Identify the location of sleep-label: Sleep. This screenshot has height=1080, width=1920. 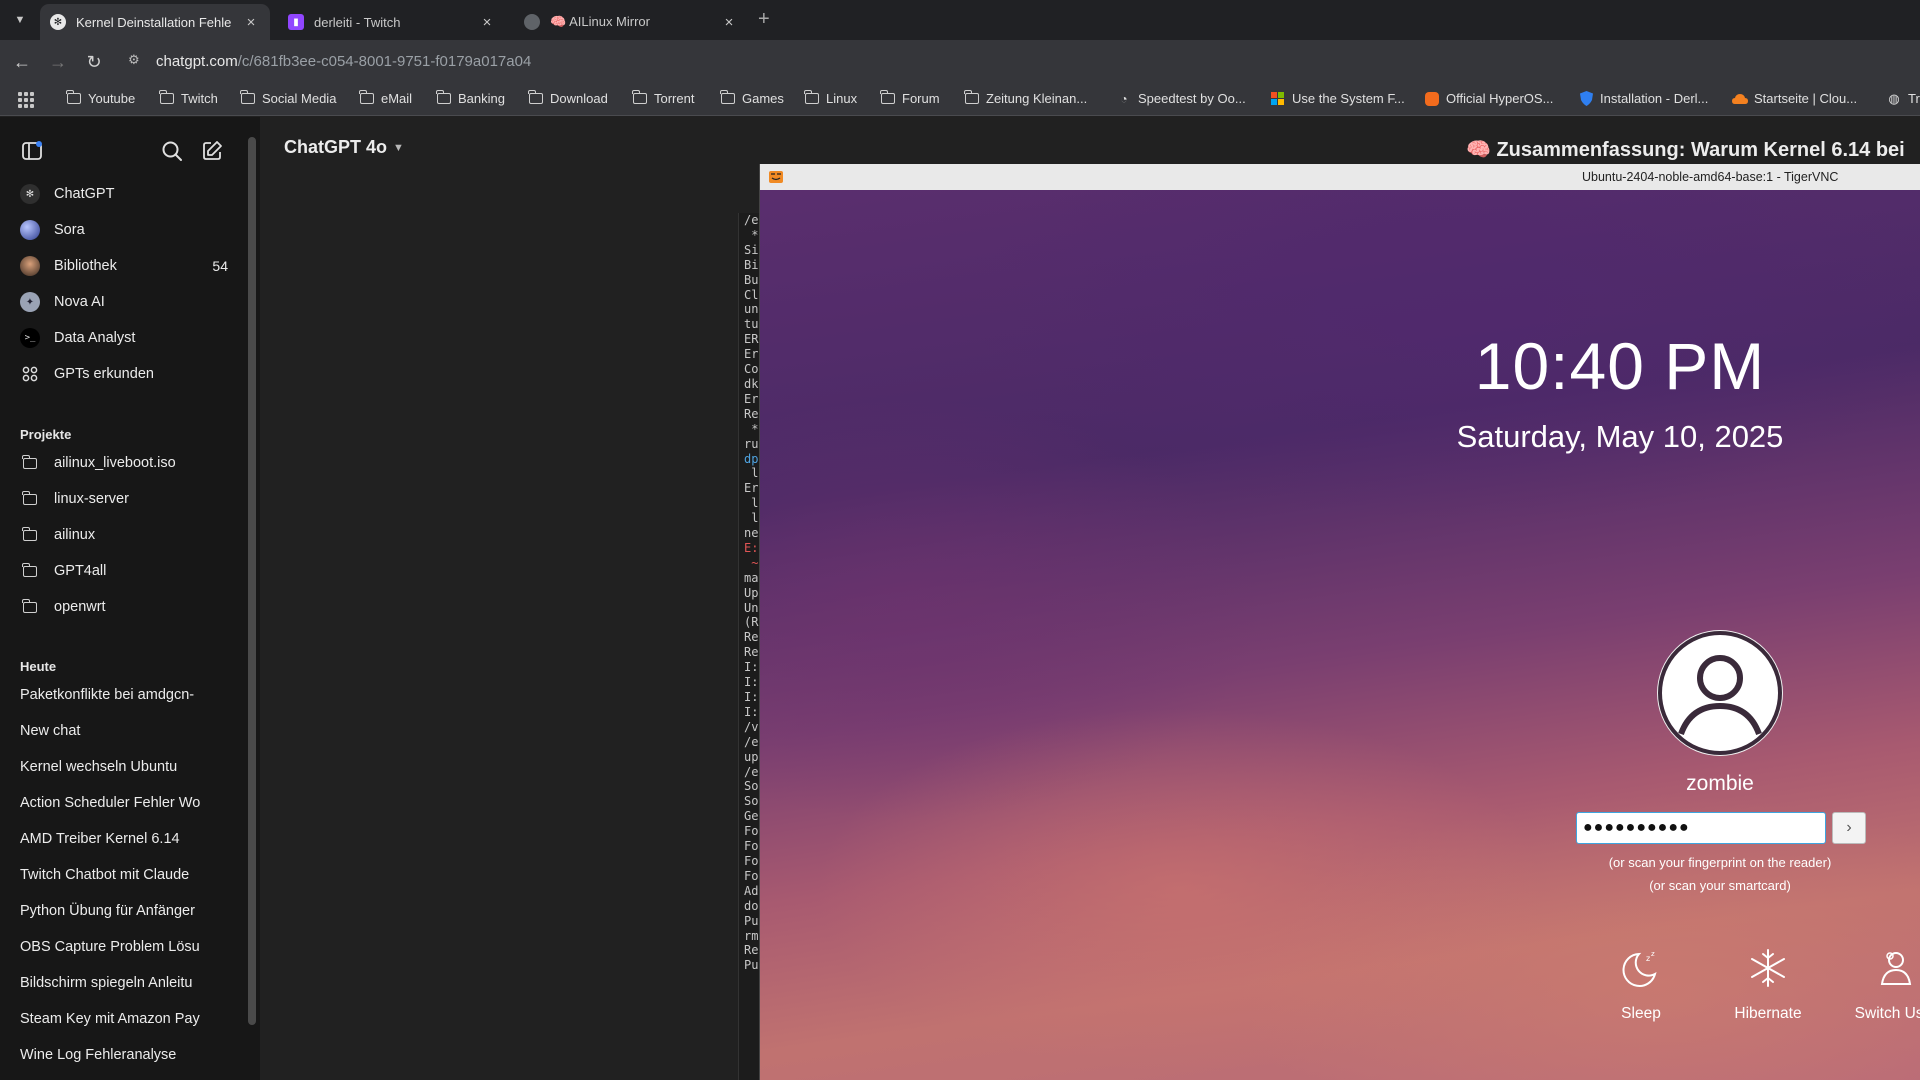
(1641, 1013).